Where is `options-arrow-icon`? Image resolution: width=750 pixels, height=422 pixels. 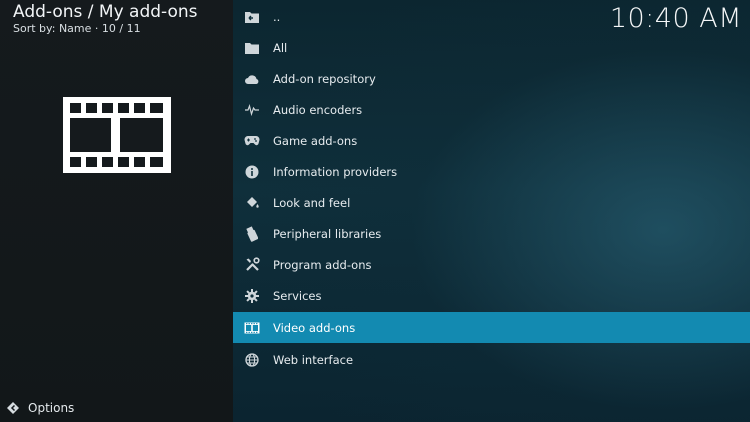 options-arrow-icon is located at coordinates (13, 408).